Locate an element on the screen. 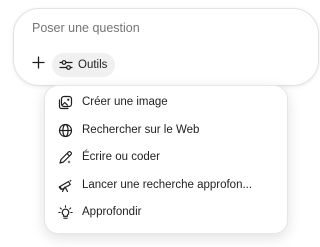 This screenshot has height=247, width=320. prompt-input is located at coordinates (152, 28).